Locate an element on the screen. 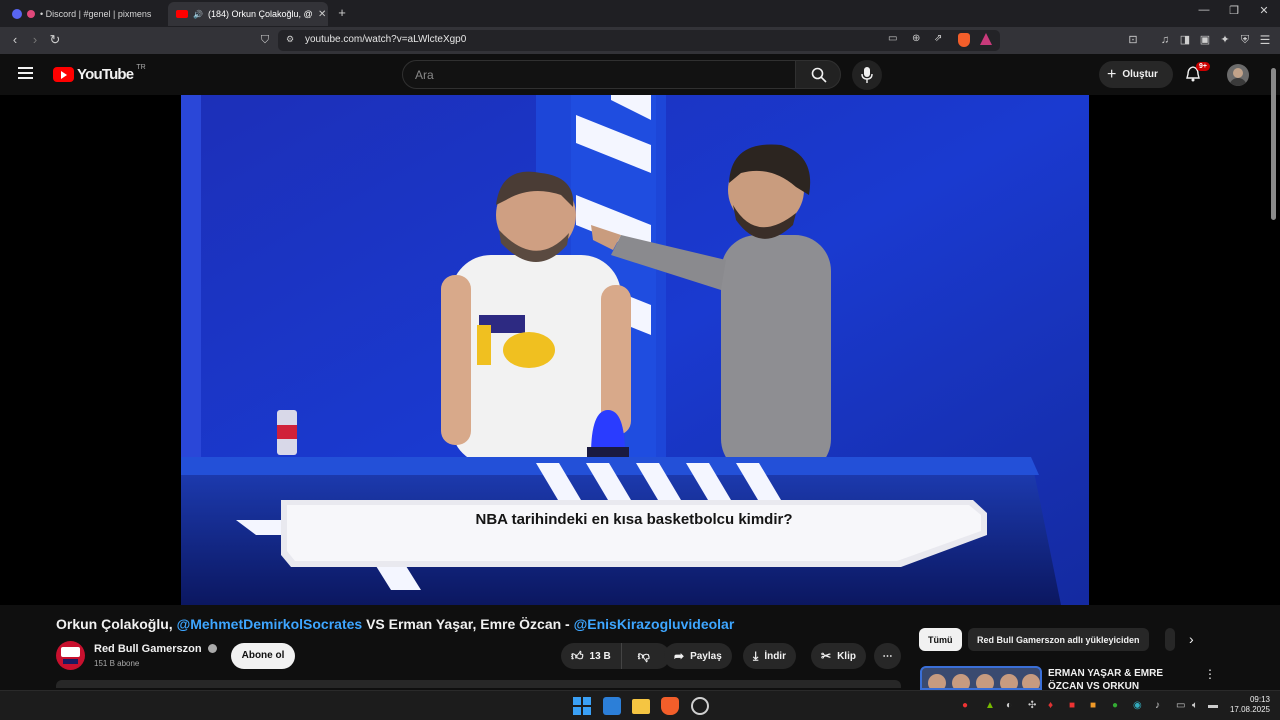 This screenshot has height=720, width=1280. battery-icon: ▬ is located at coordinates (1213, 705).